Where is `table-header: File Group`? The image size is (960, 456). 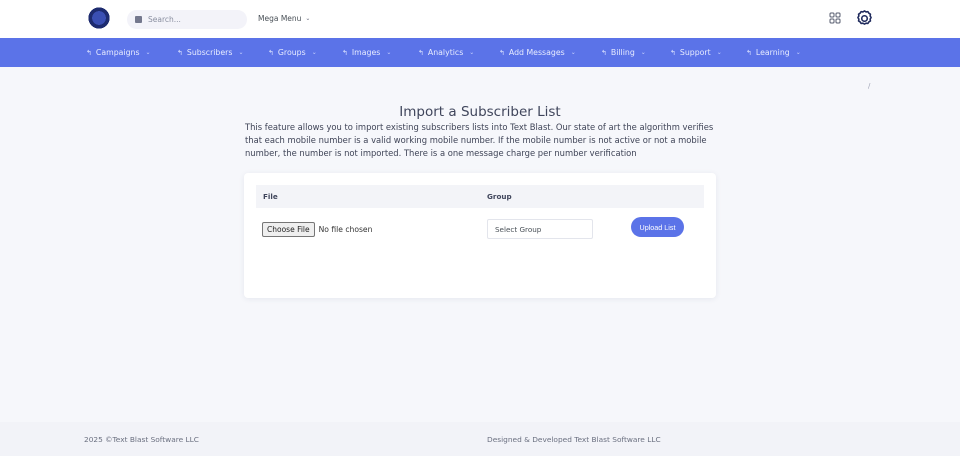 table-header: File Group is located at coordinates (480, 196).